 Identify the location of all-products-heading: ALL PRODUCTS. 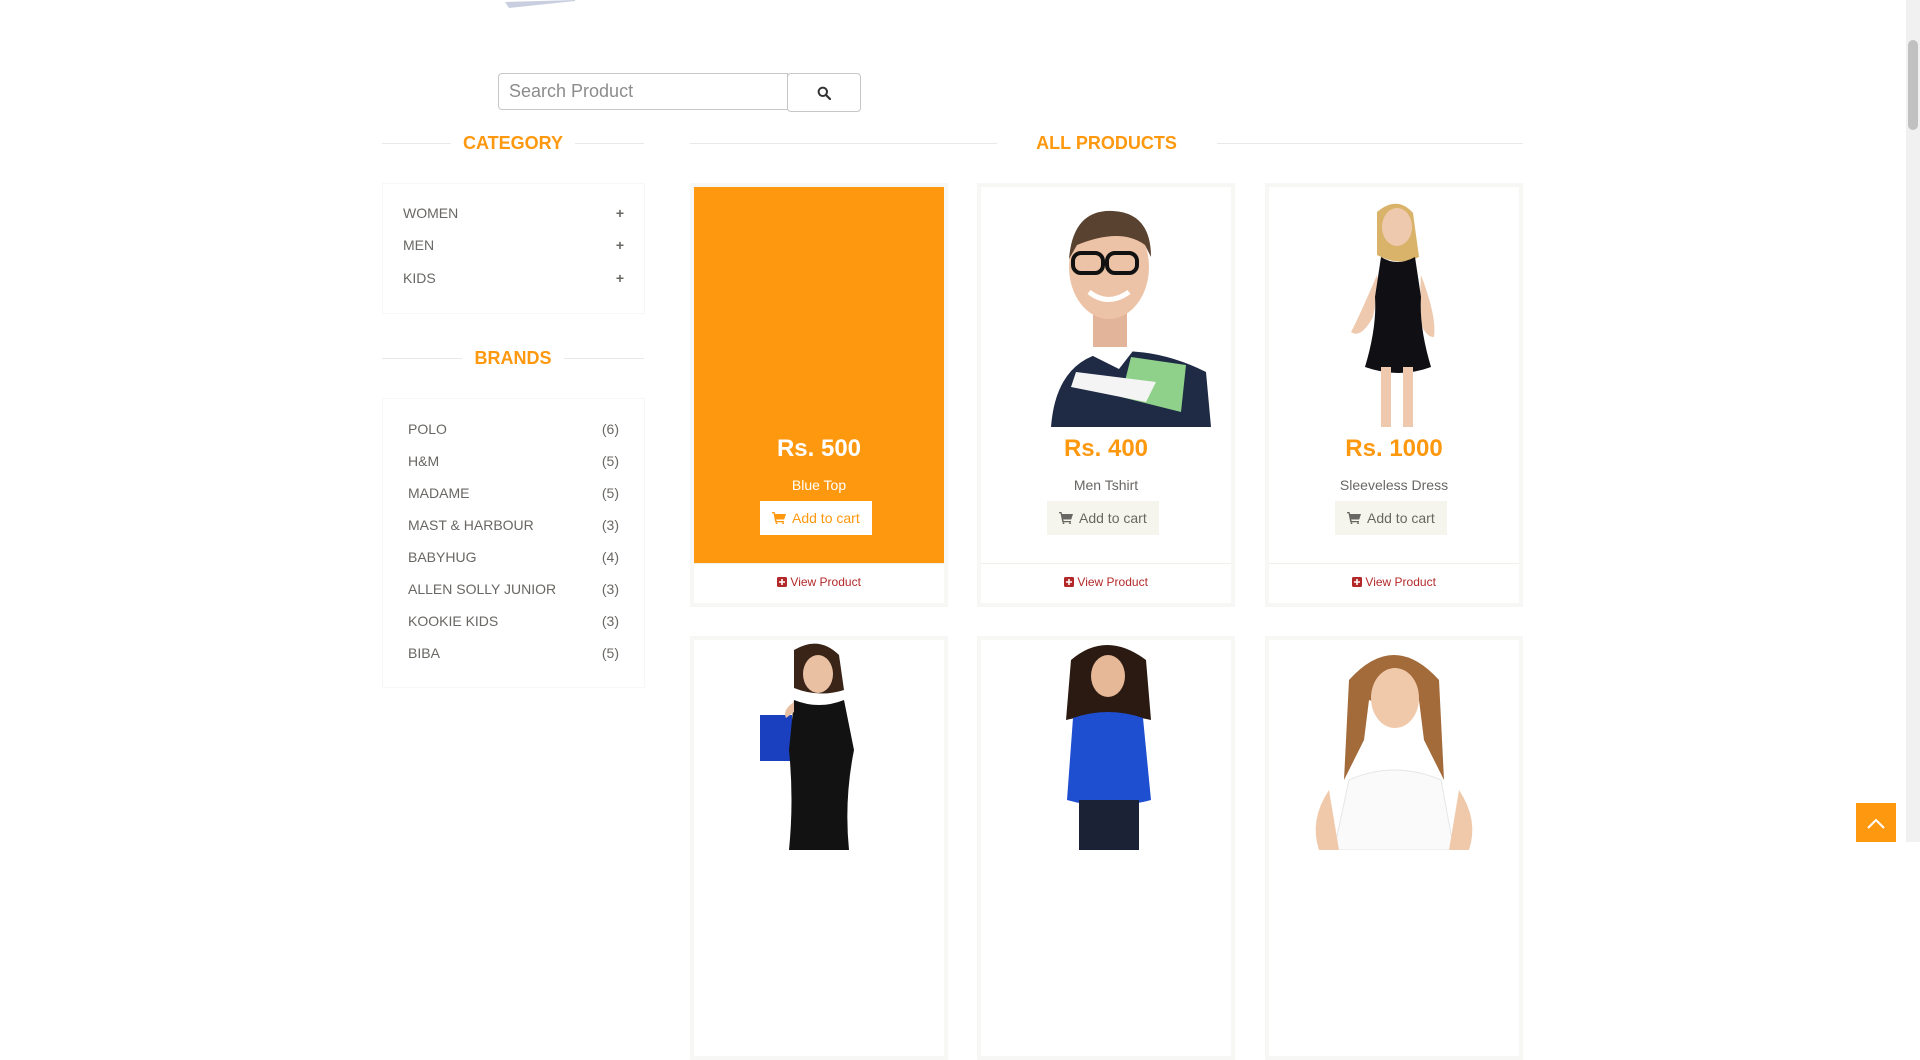
(1106, 143).